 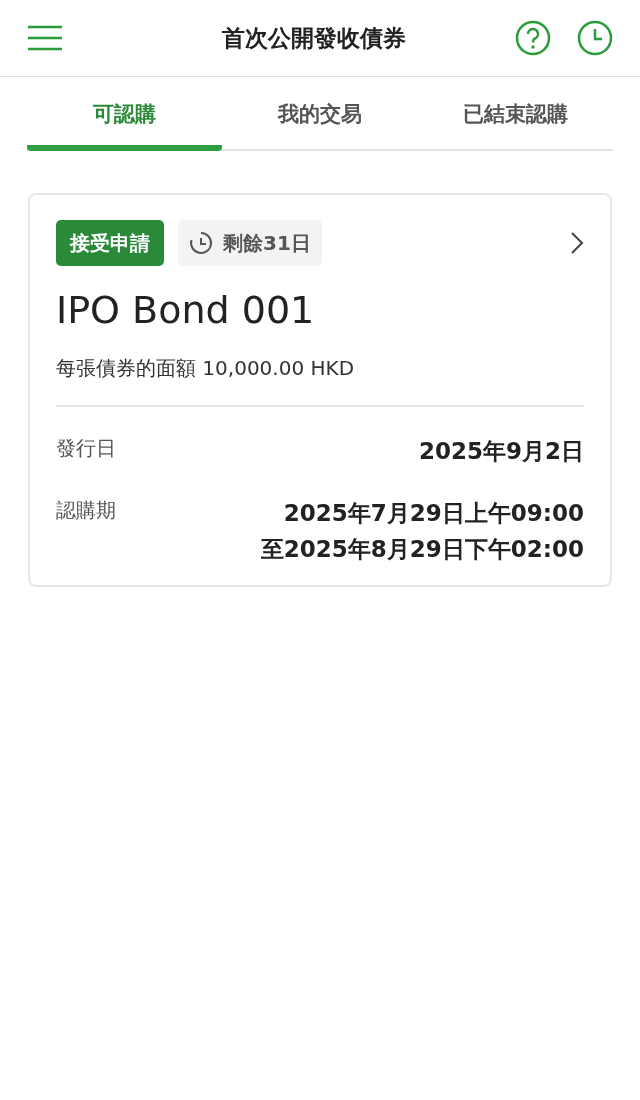 I want to click on clock-icon, so click(x=595, y=38).